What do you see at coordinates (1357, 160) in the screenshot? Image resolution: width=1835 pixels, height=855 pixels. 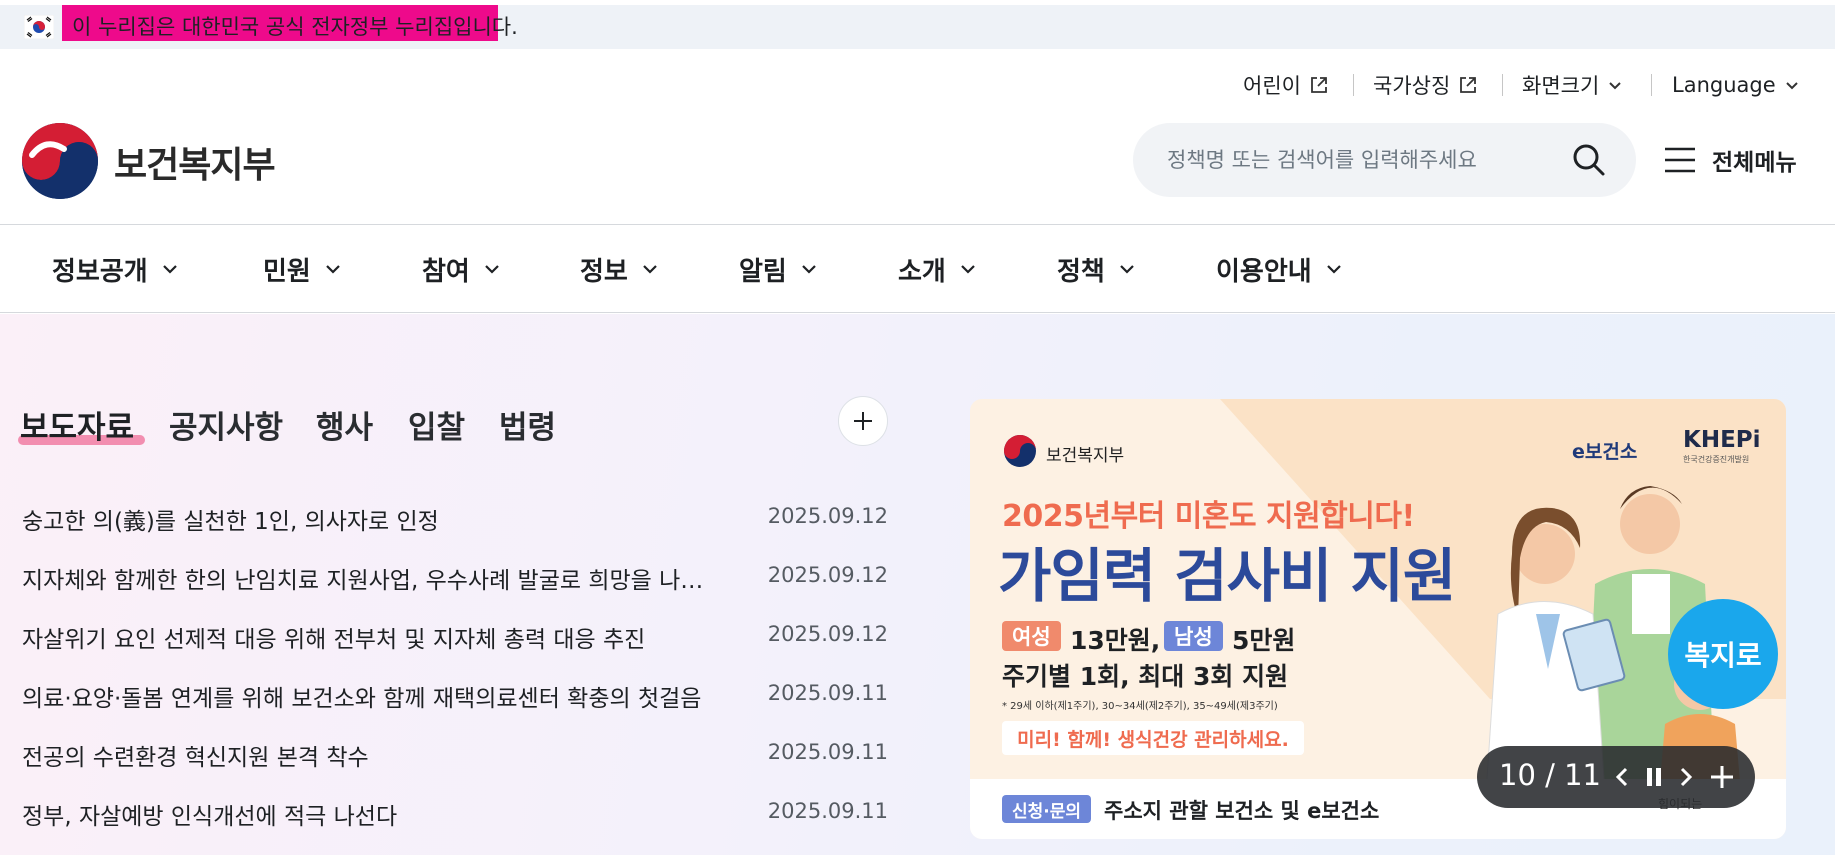 I see `search-input` at bounding box center [1357, 160].